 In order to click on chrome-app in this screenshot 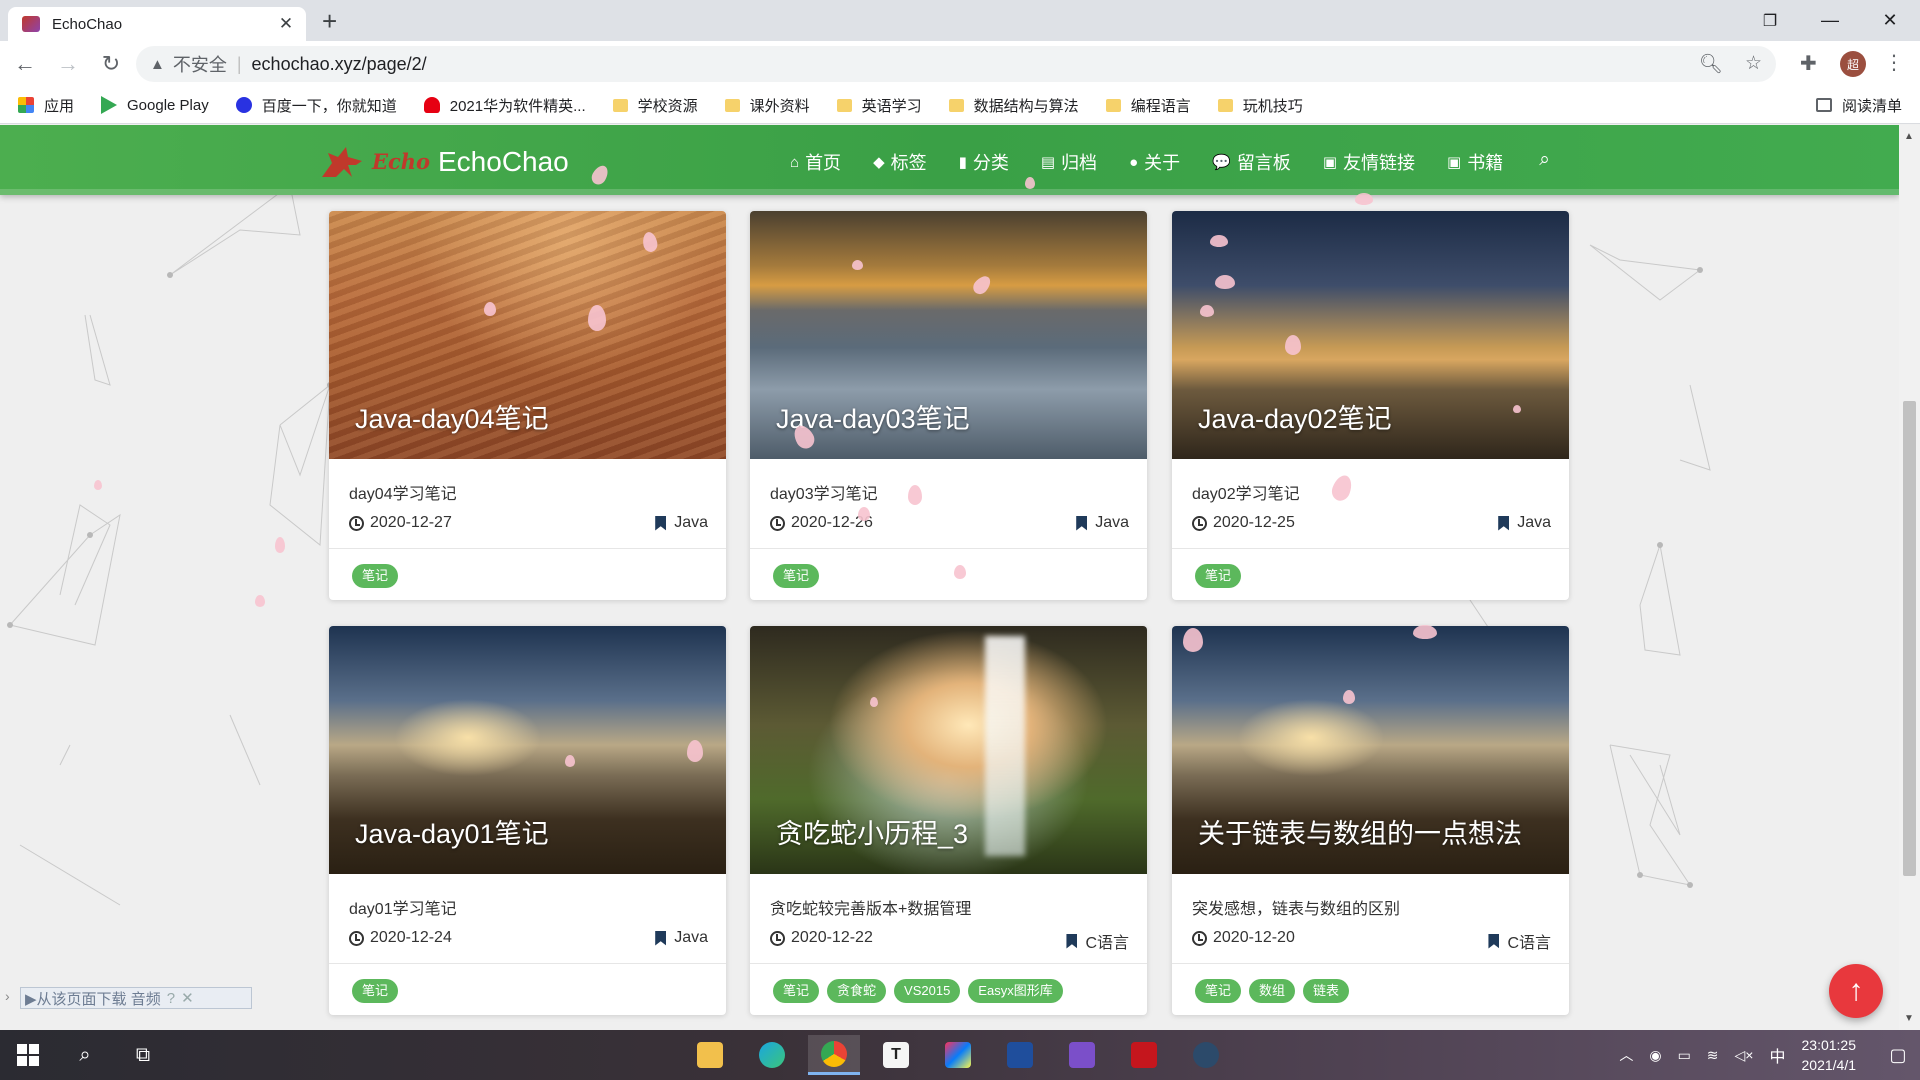, I will do `click(834, 1055)`.